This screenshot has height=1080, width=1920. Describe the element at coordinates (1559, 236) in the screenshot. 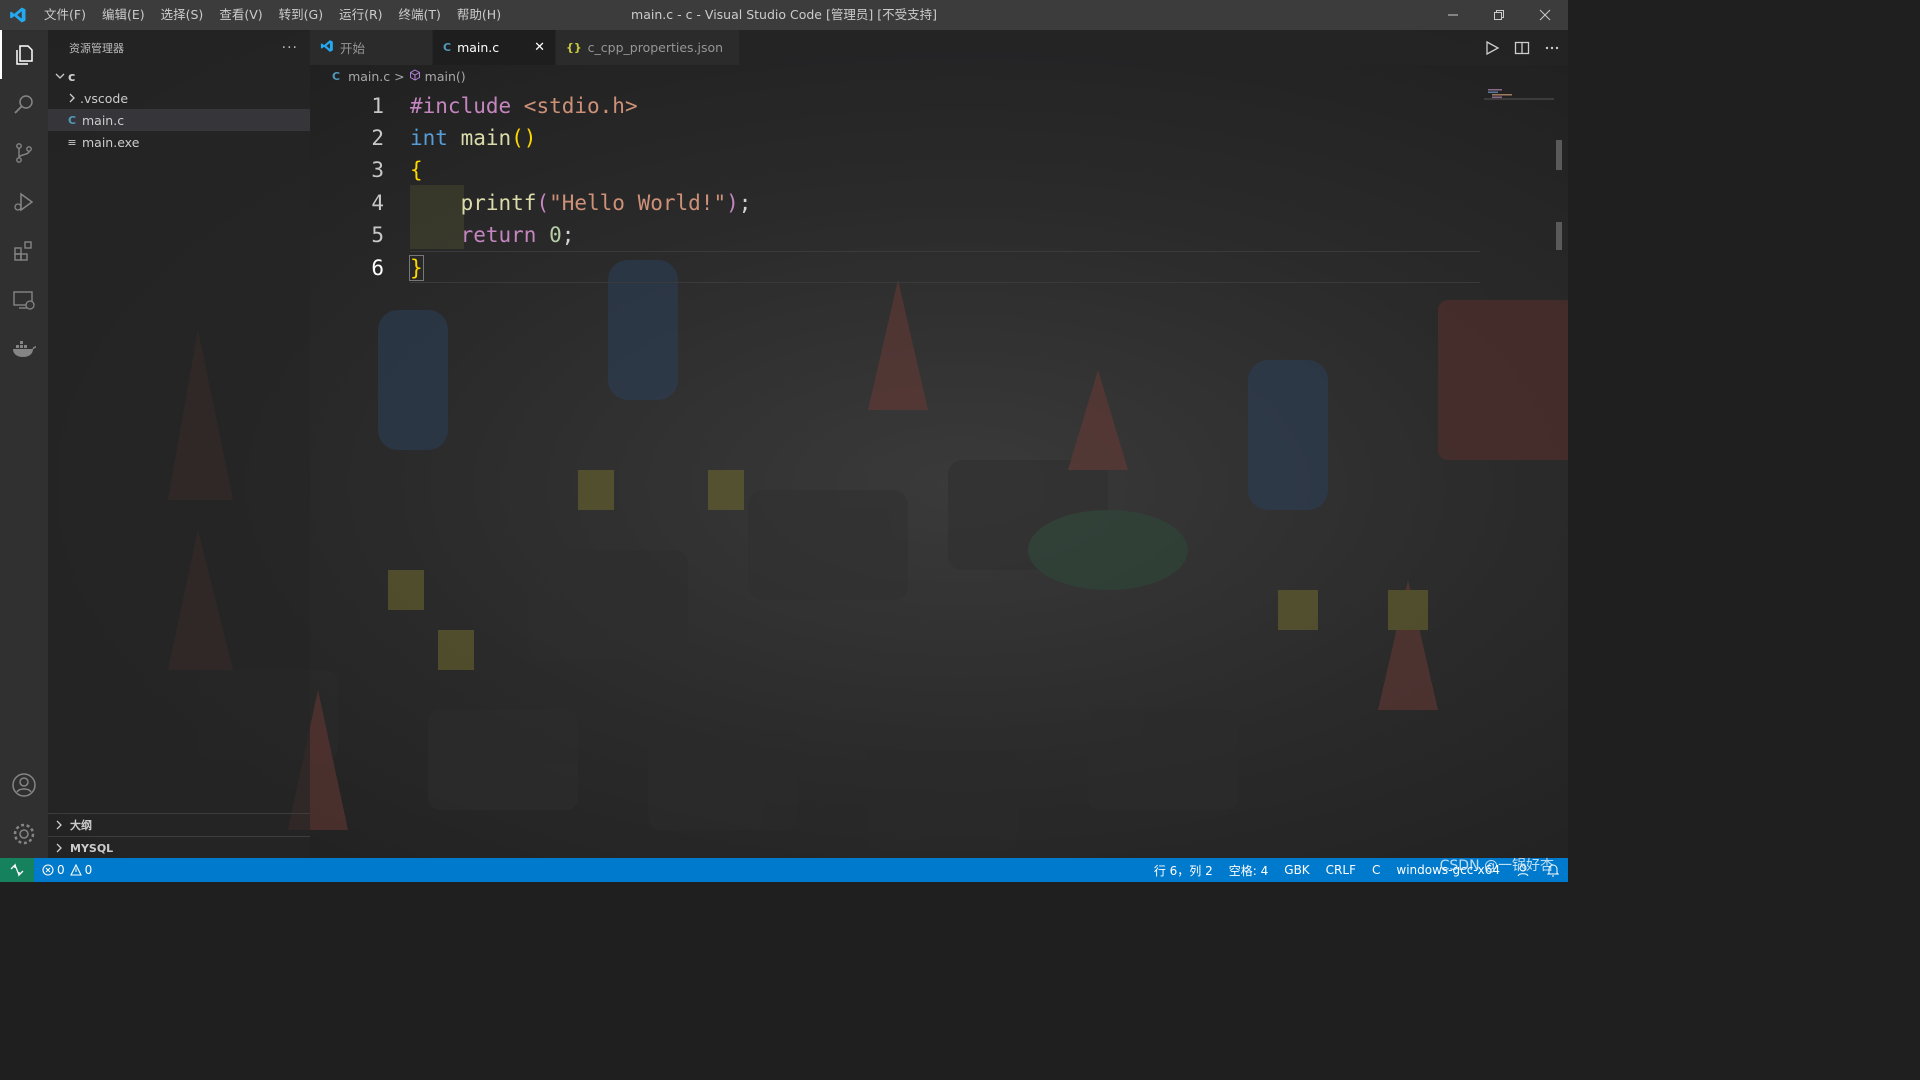

I see `scrollbar-marker` at that location.